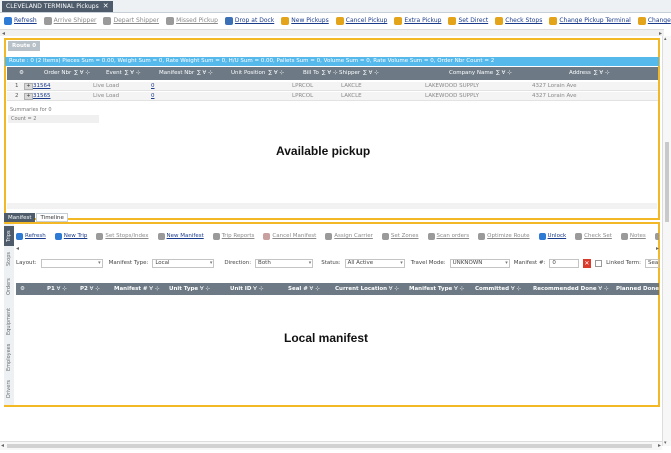 The width and height of the screenshot is (671, 453). What do you see at coordinates (666, 241) in the screenshot?
I see `vertical-scrollbar: ▴ ▾` at bounding box center [666, 241].